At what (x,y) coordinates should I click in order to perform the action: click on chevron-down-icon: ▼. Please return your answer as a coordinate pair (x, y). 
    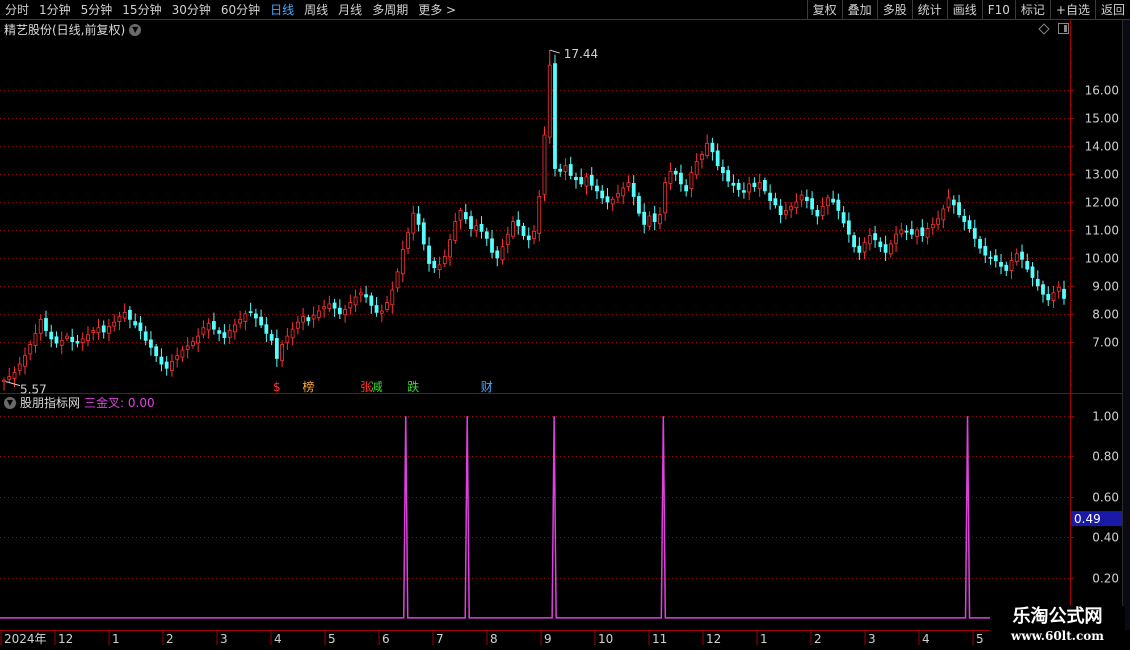
    Looking at the image, I should click on (10, 403).